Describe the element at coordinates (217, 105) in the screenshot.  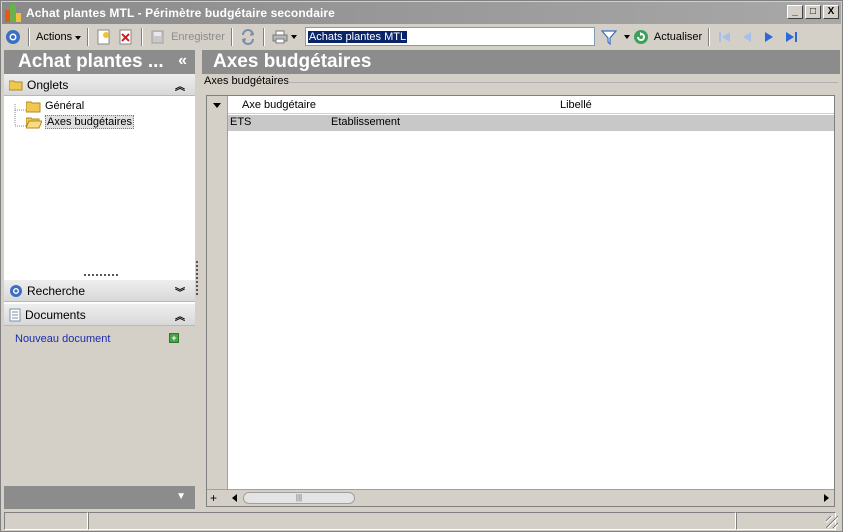
I see `caret-down-icon` at that location.